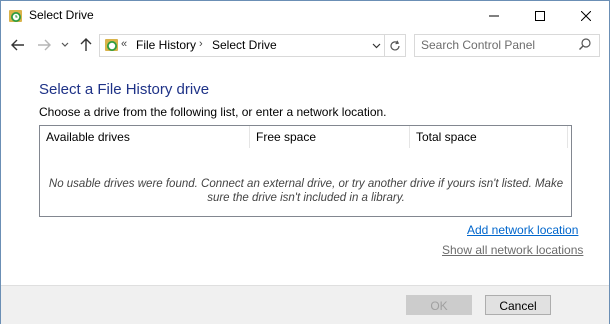  Describe the element at coordinates (489, 137) in the screenshot. I see `column-header-total-space: Total space` at that location.